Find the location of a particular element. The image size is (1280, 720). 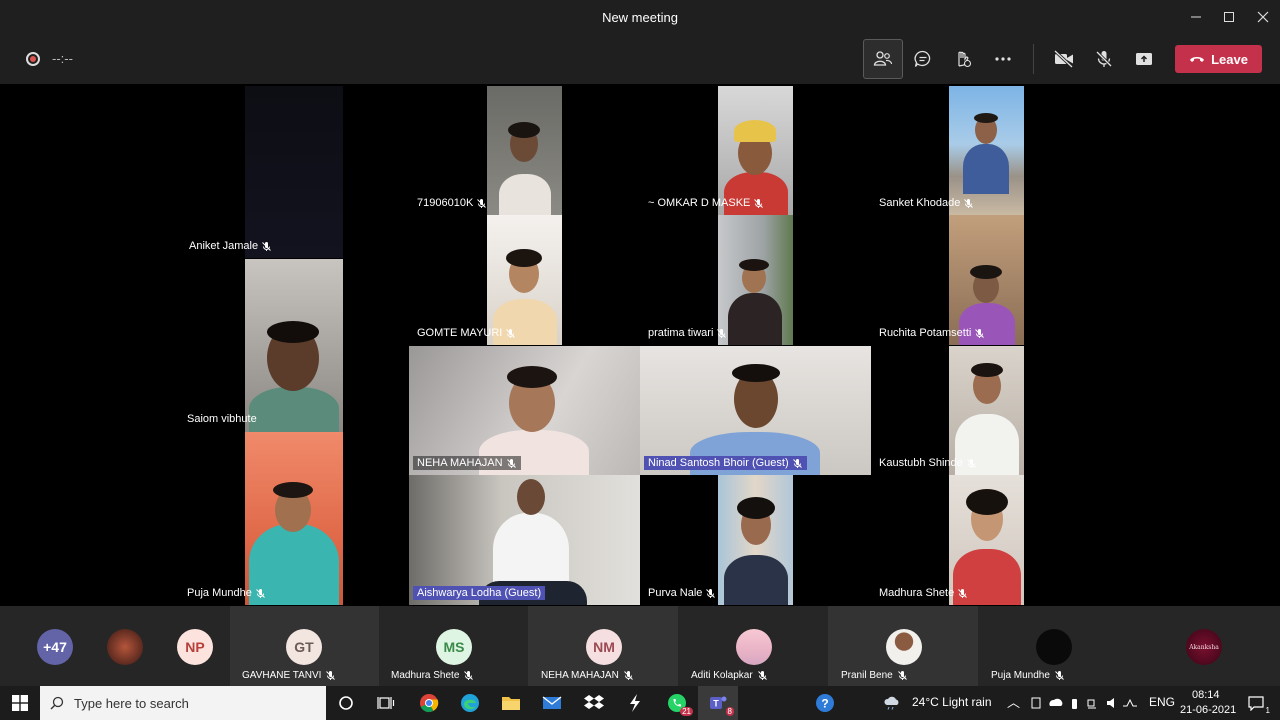

video-feed is located at coordinates (294, 172).